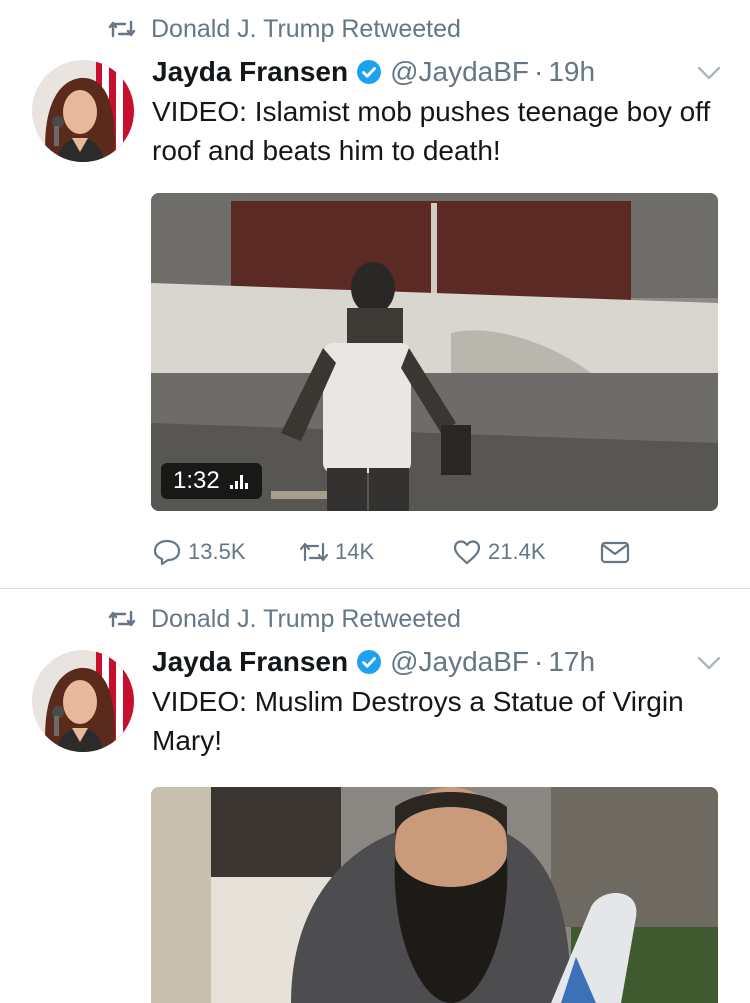 The height and width of the screenshot is (1003, 750). What do you see at coordinates (239, 481) in the screenshot?
I see `volume-bars-icon` at bounding box center [239, 481].